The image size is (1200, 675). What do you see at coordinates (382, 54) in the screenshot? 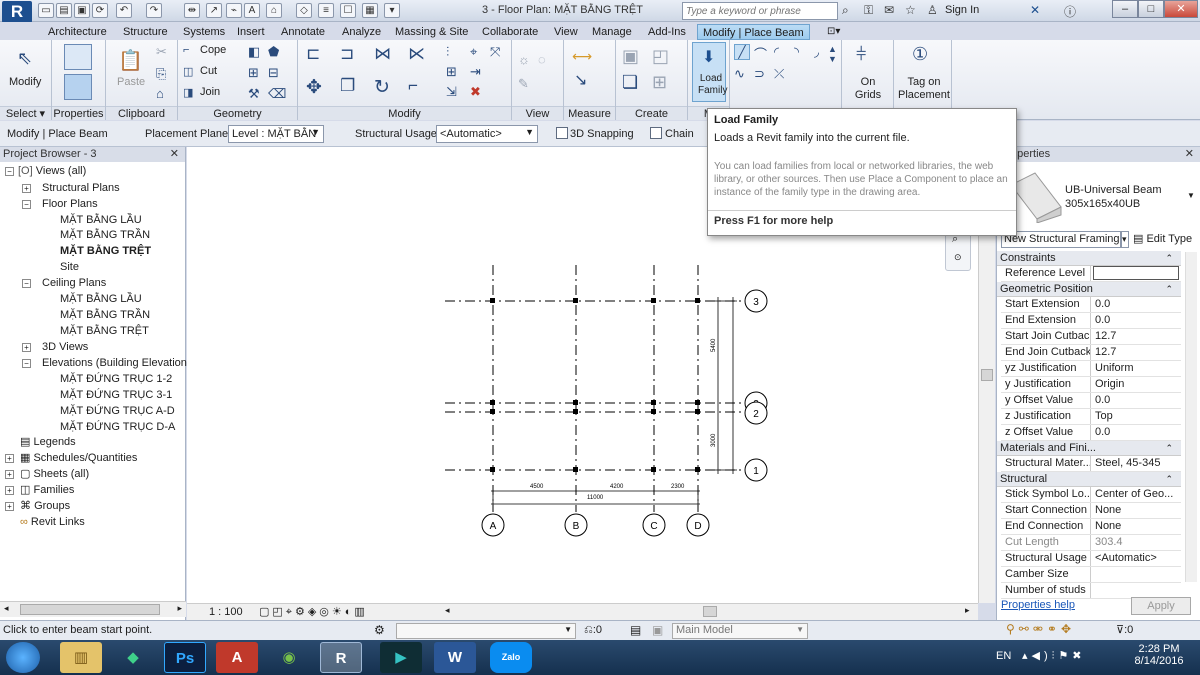
I see `mirror-axis-icon: ⋈` at bounding box center [382, 54].